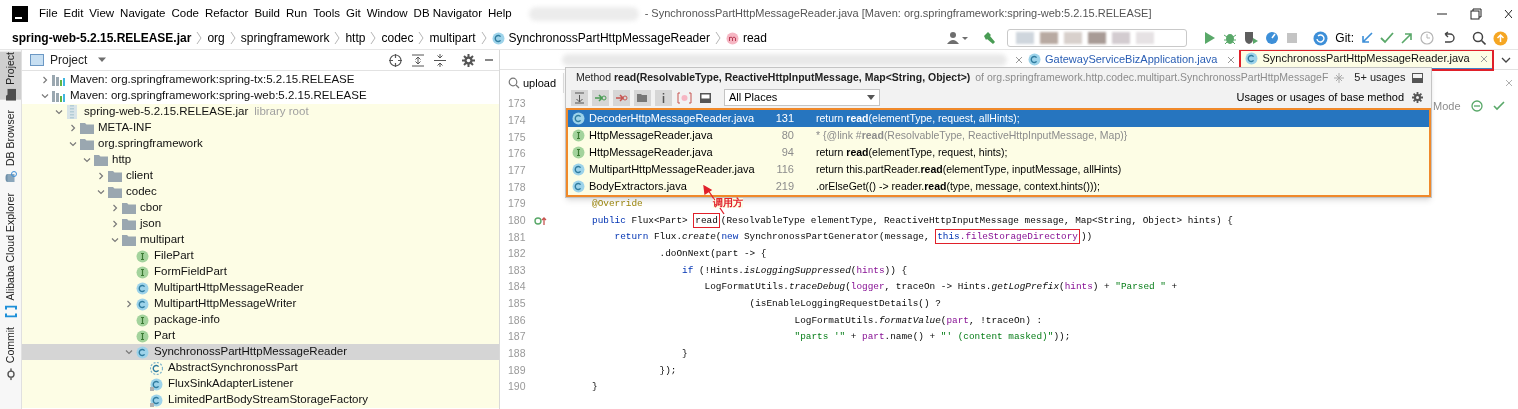 This screenshot has width=1518, height=409. I want to click on tree-item-label: http, so click(122, 160).